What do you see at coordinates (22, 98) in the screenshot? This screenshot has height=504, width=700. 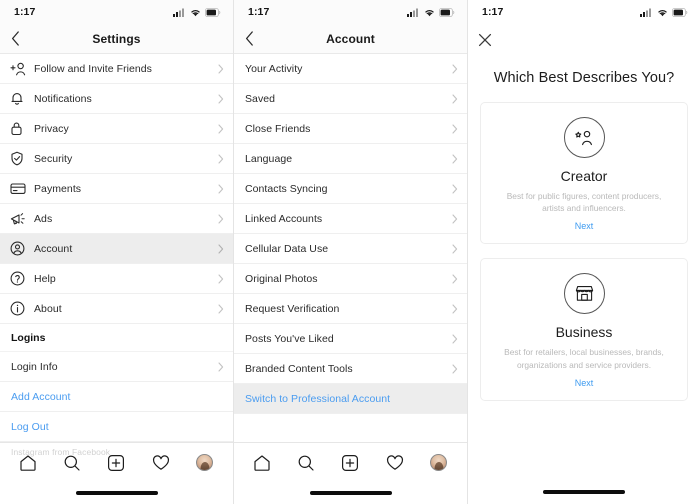 I see `bell-icon` at bounding box center [22, 98].